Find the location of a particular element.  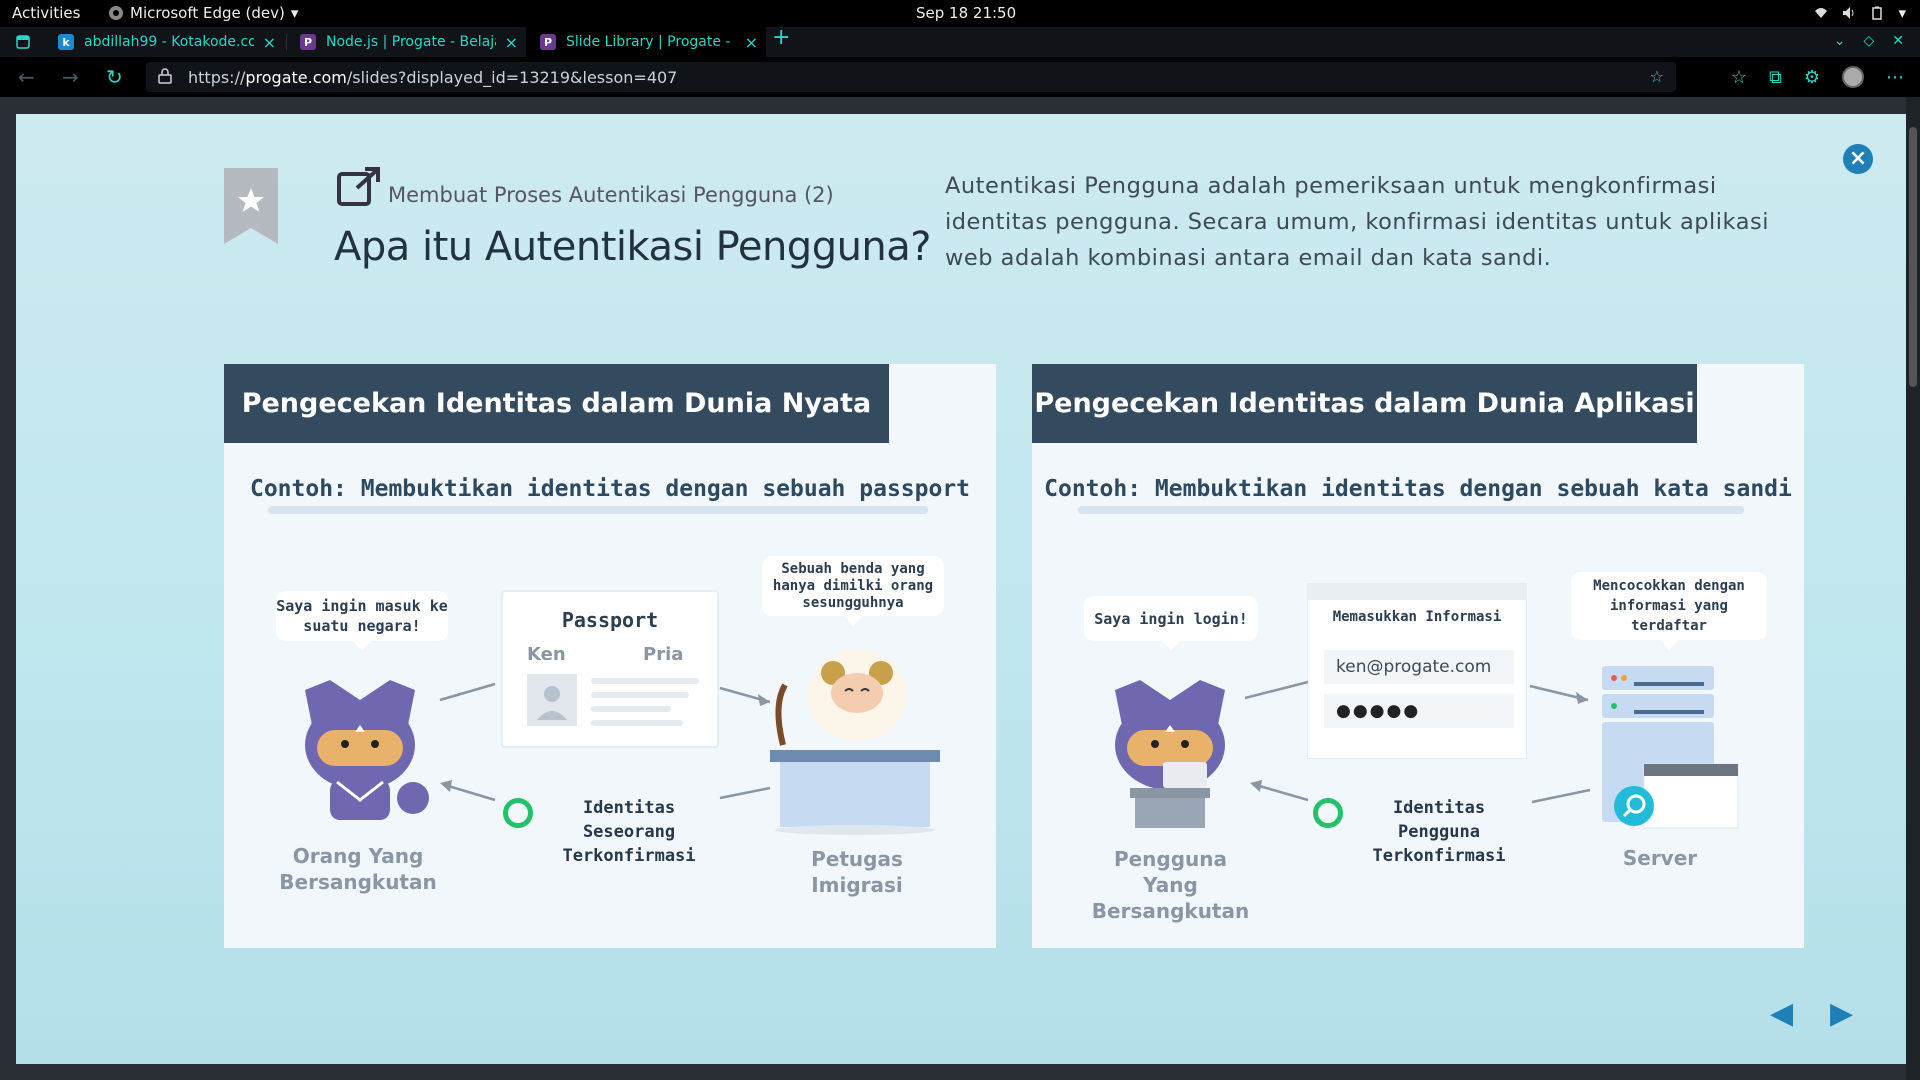

slide-title: Apa itu Autentikasi Pengguna? is located at coordinates (633, 247).